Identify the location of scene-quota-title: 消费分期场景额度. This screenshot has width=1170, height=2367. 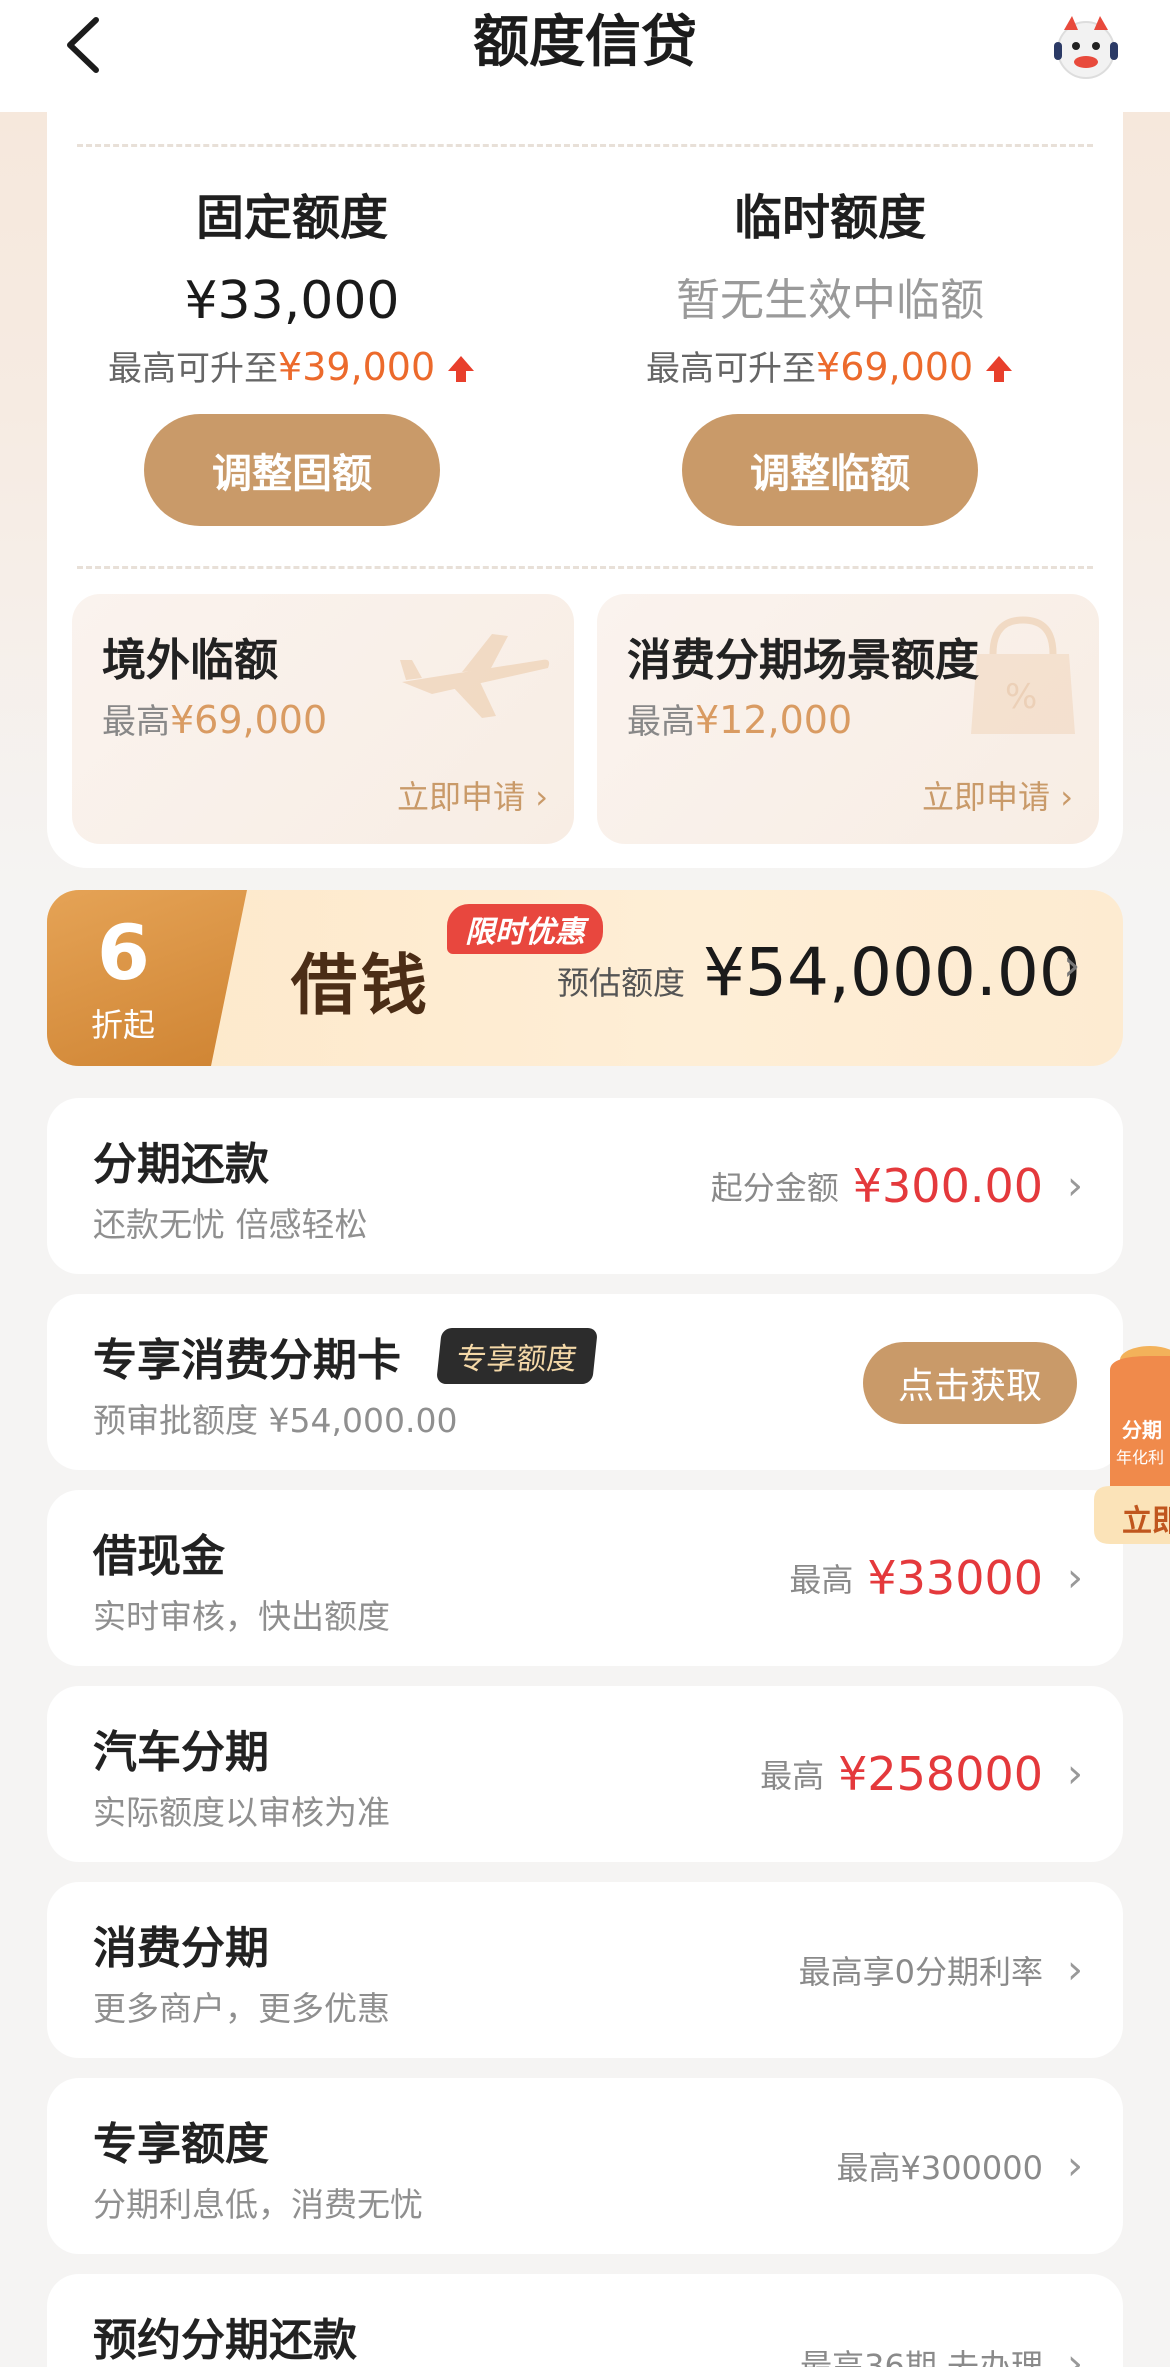
(803, 660).